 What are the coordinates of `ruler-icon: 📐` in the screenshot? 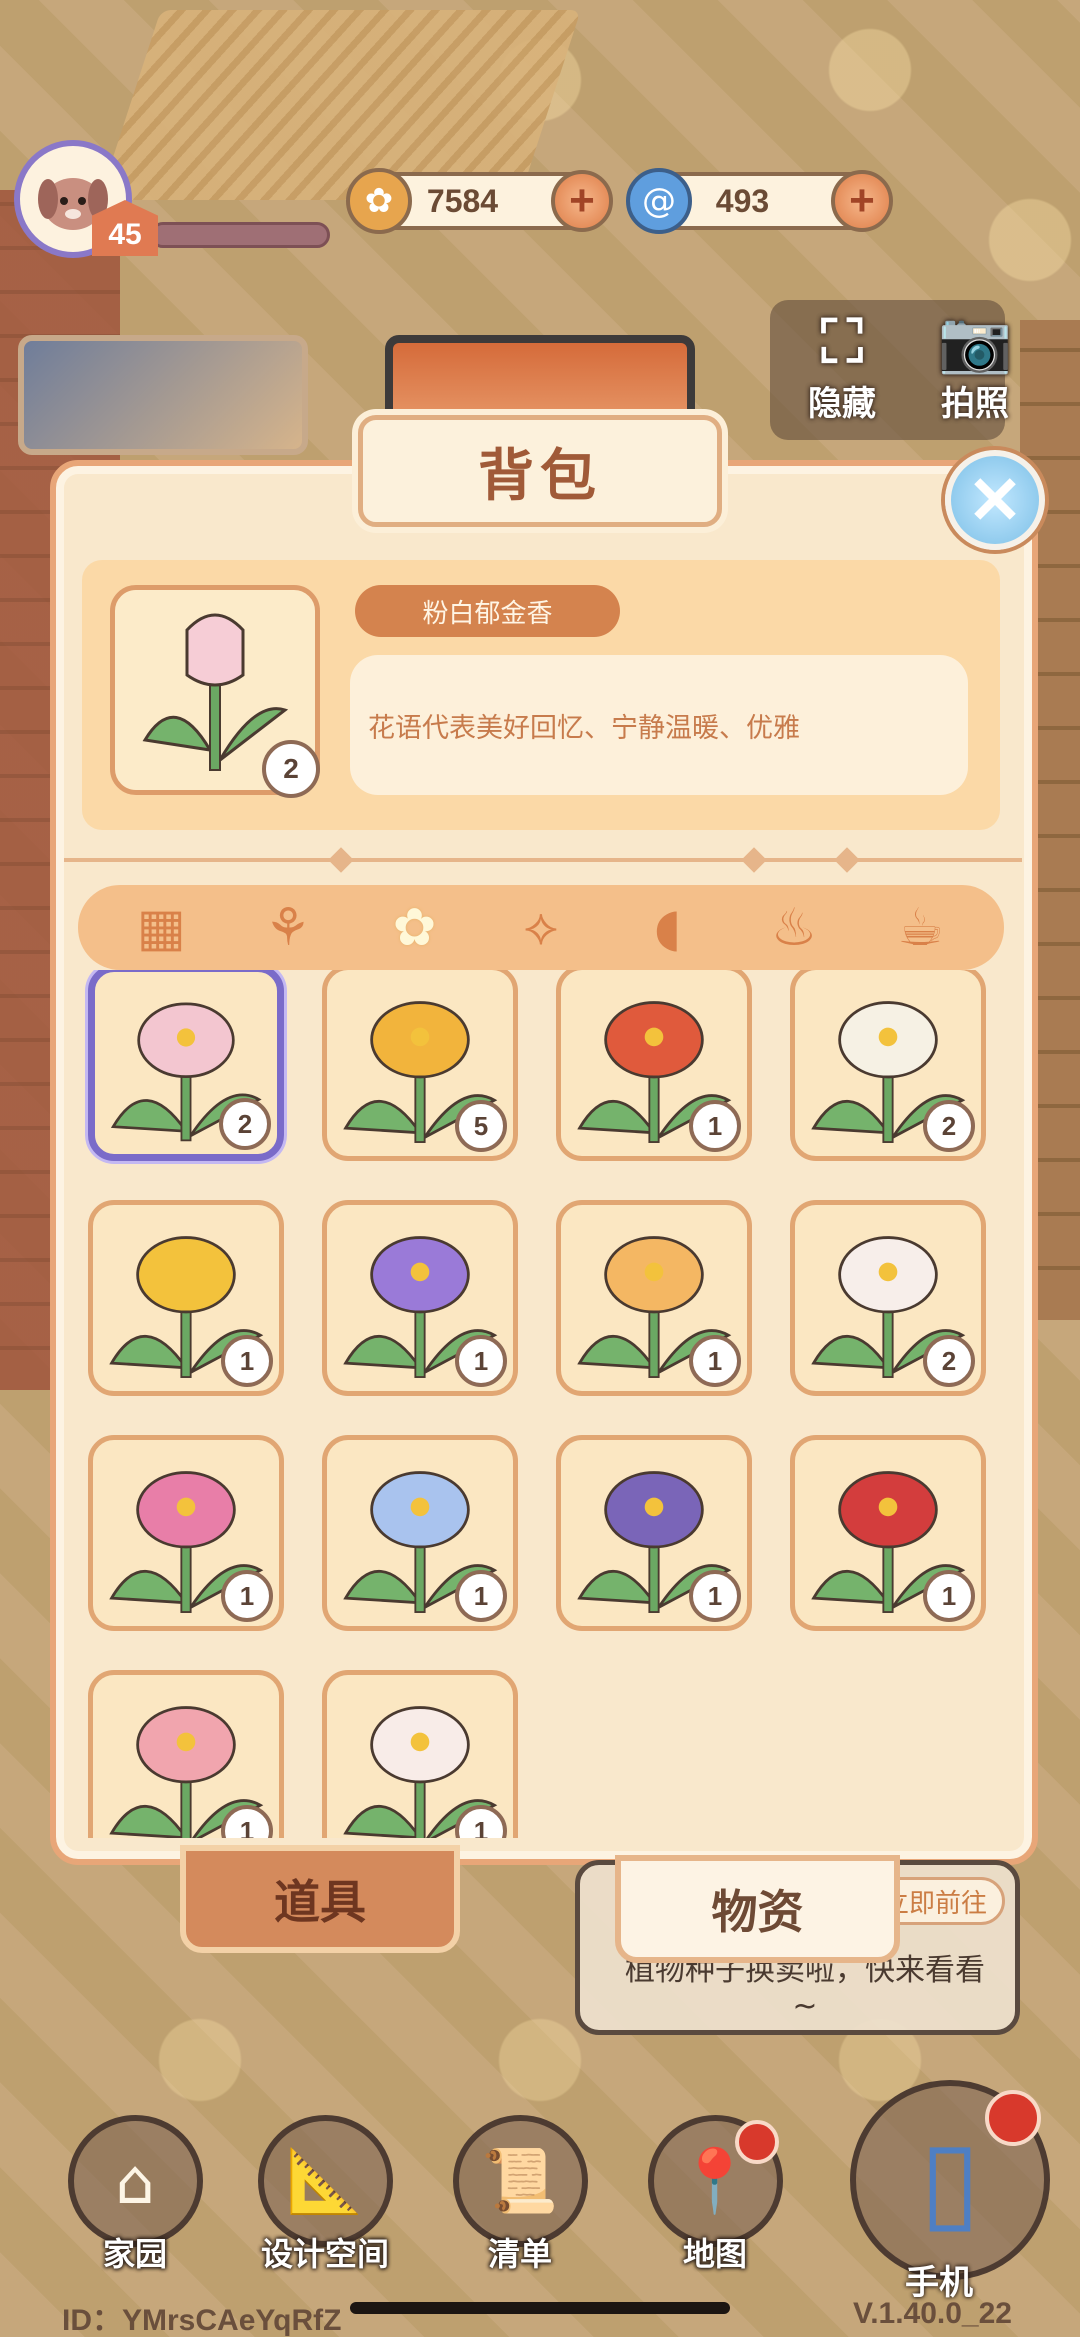 It's located at (325, 2181).